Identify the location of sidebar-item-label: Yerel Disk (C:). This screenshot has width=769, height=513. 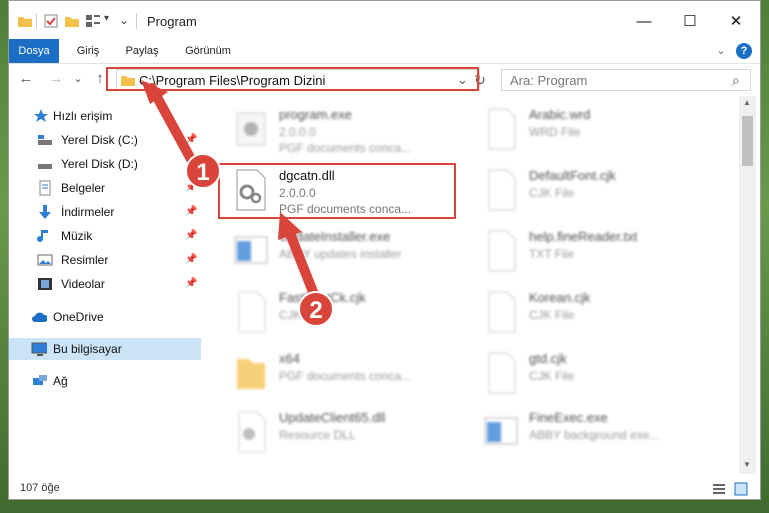
(99, 140).